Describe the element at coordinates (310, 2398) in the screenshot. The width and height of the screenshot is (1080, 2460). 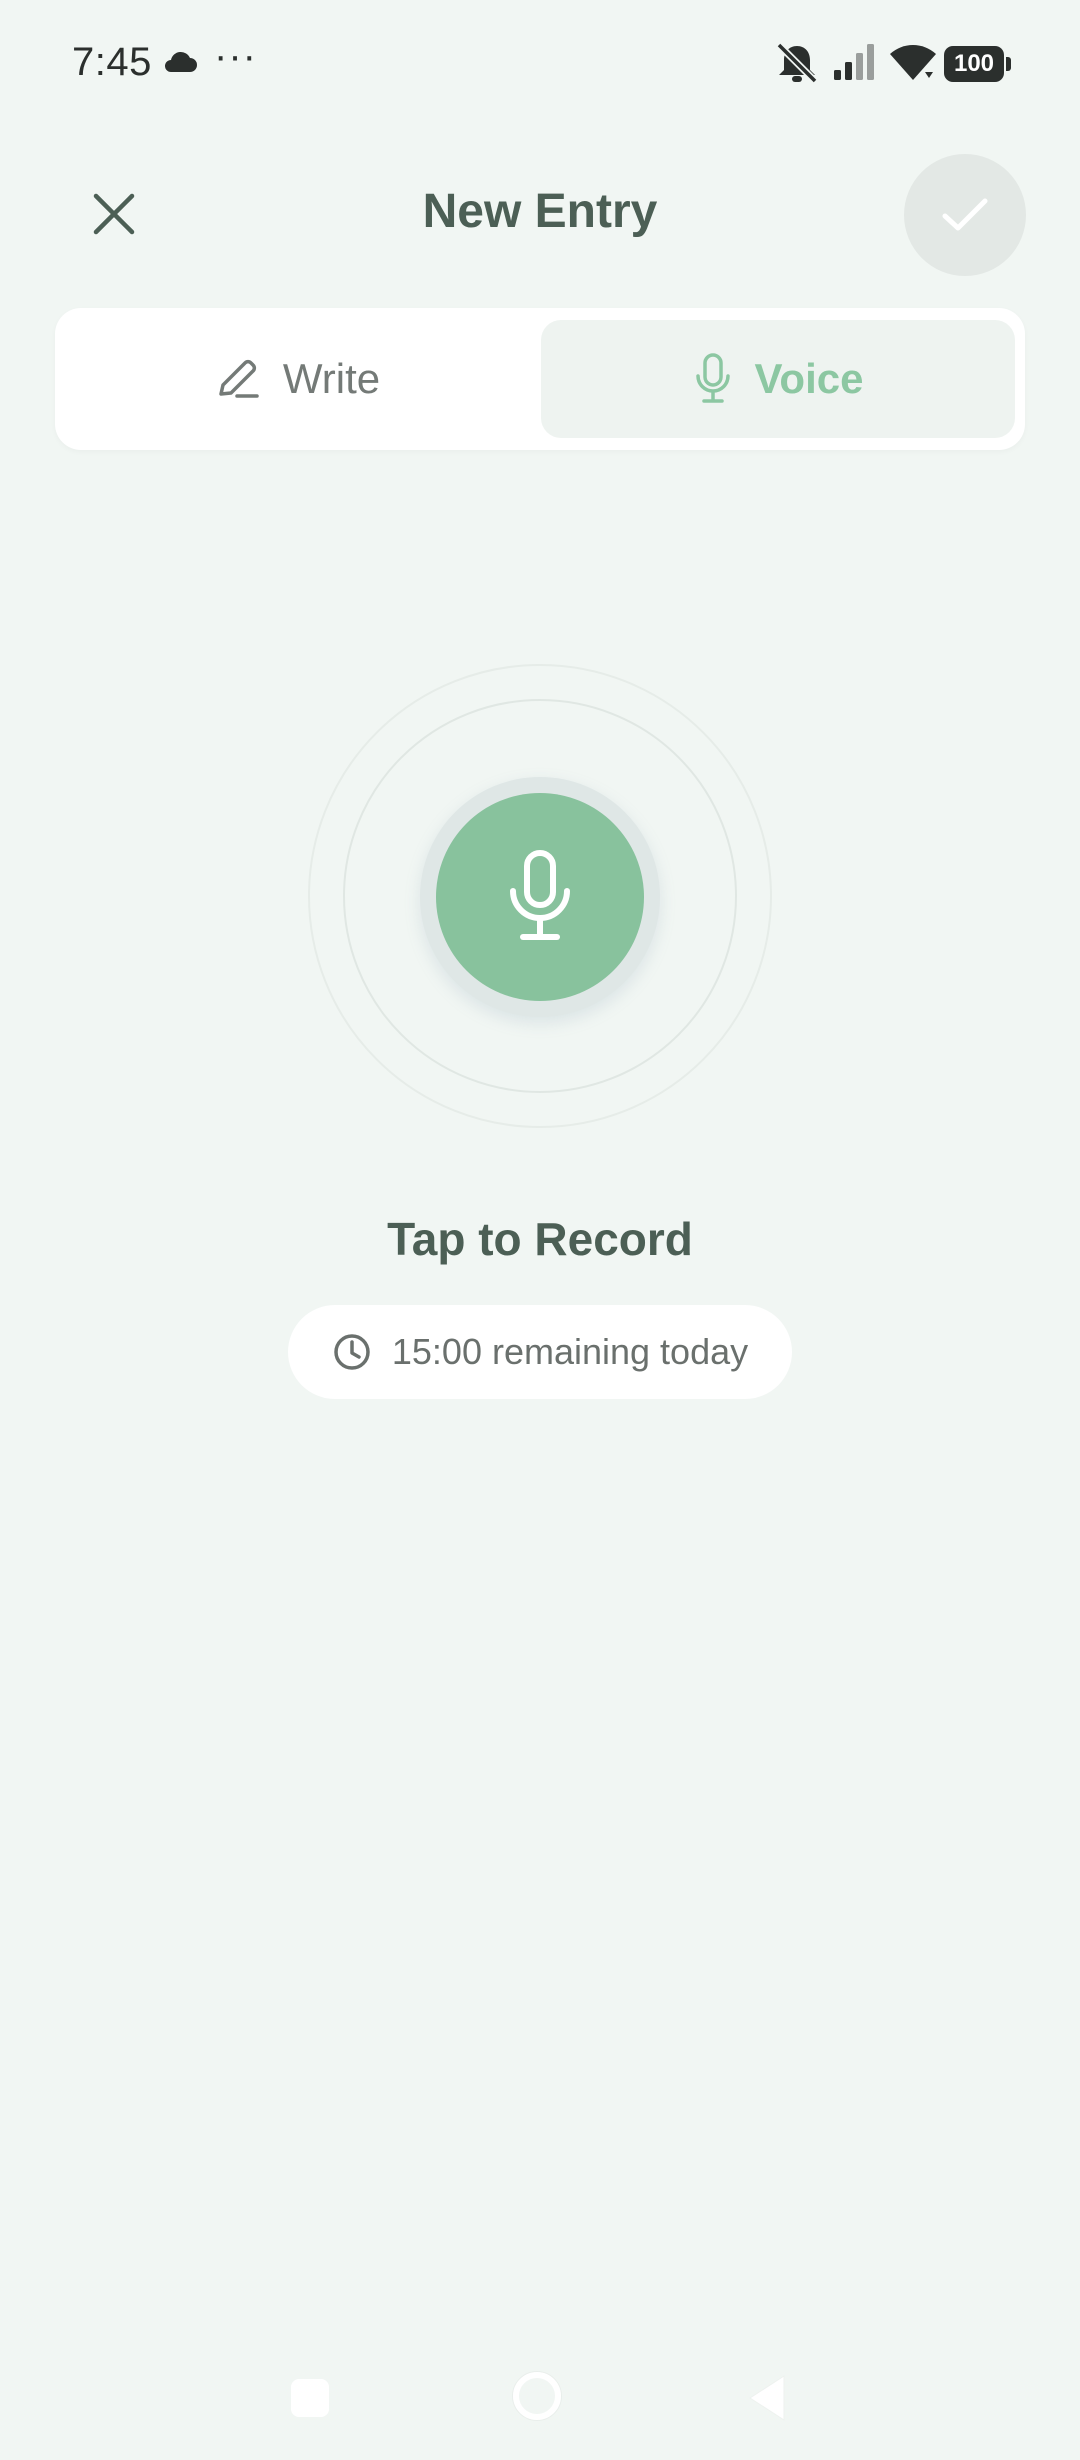
I see `recent-apps-icon` at that location.